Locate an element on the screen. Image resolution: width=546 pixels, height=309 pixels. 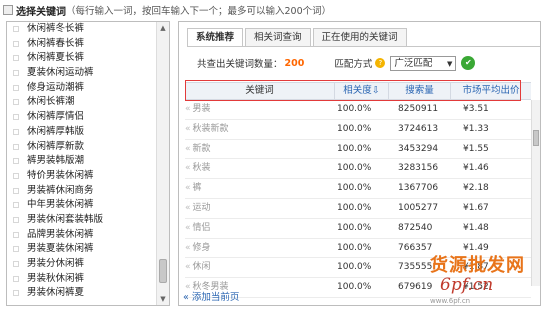
price-cell-text: ¥2.18 is located at coordinates (476, 188).